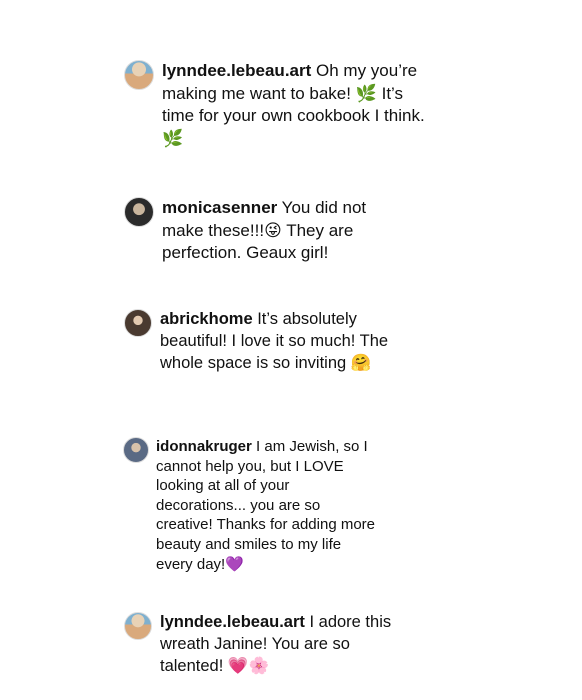  Describe the element at coordinates (258, 665) in the screenshot. I see `cherry-blossom-emoji-icon: 🌸` at that location.